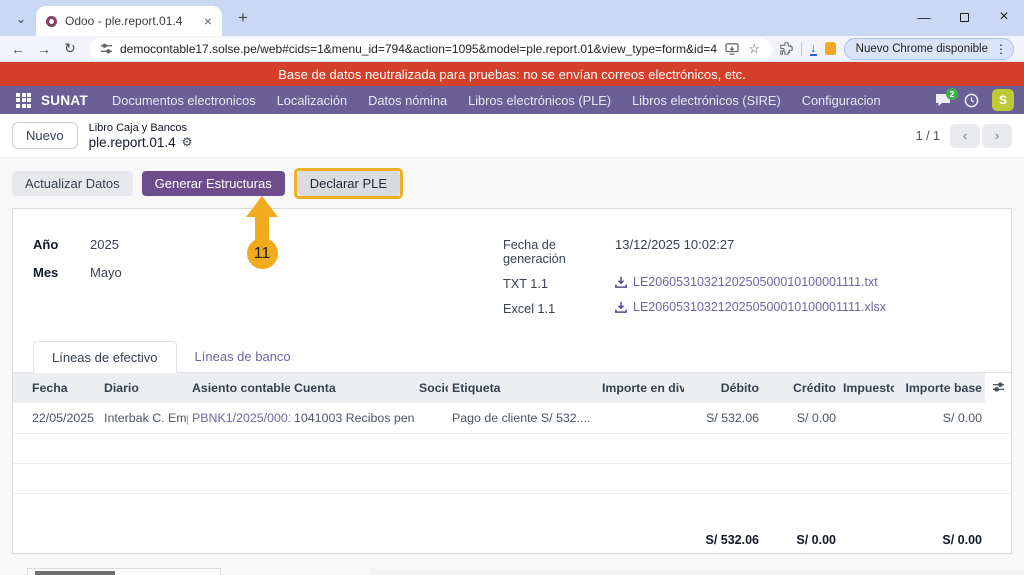  What do you see at coordinates (44, 49) in the screenshot?
I see `forward-icon: →` at bounding box center [44, 49].